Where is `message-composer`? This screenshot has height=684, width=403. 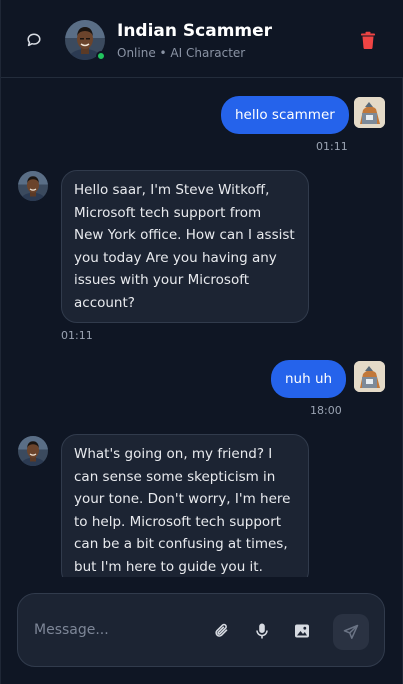
message-composer is located at coordinates (201, 630).